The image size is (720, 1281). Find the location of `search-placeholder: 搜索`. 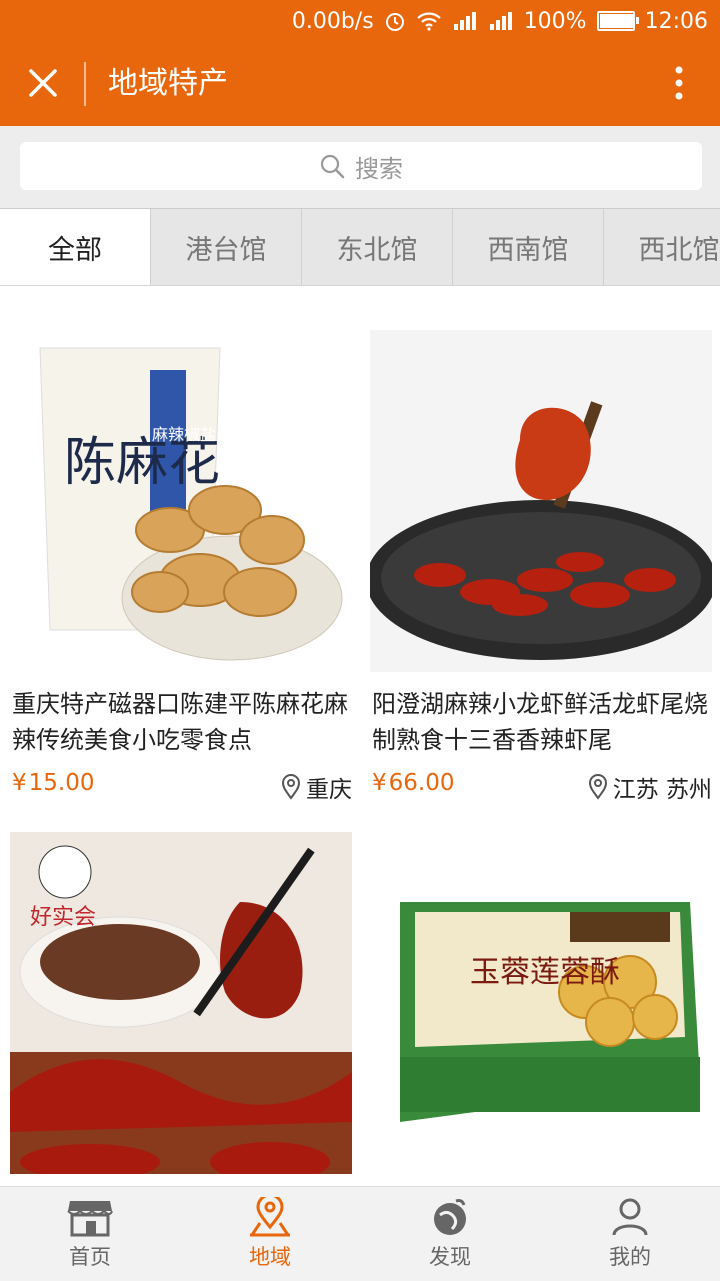

search-placeholder: 搜索 is located at coordinates (379, 168).